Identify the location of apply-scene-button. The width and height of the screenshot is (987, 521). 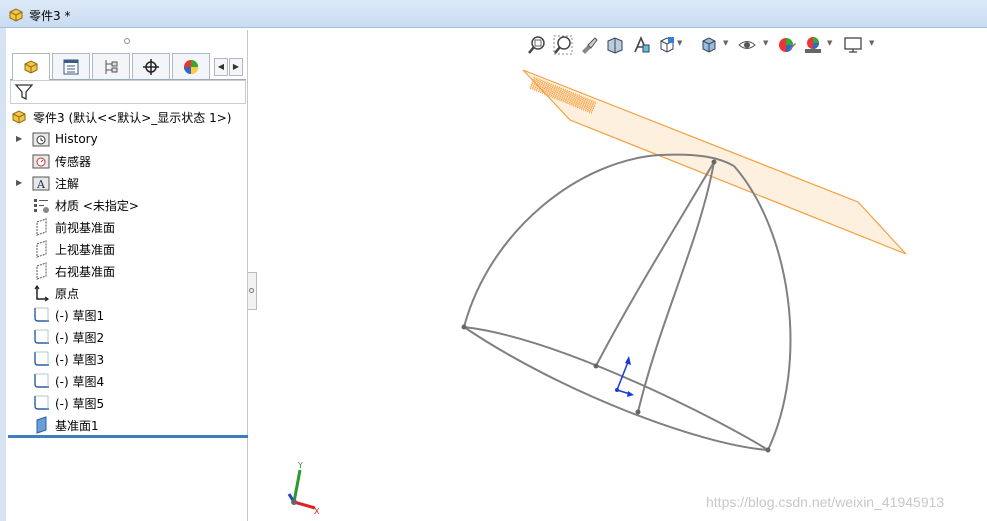
(813, 45).